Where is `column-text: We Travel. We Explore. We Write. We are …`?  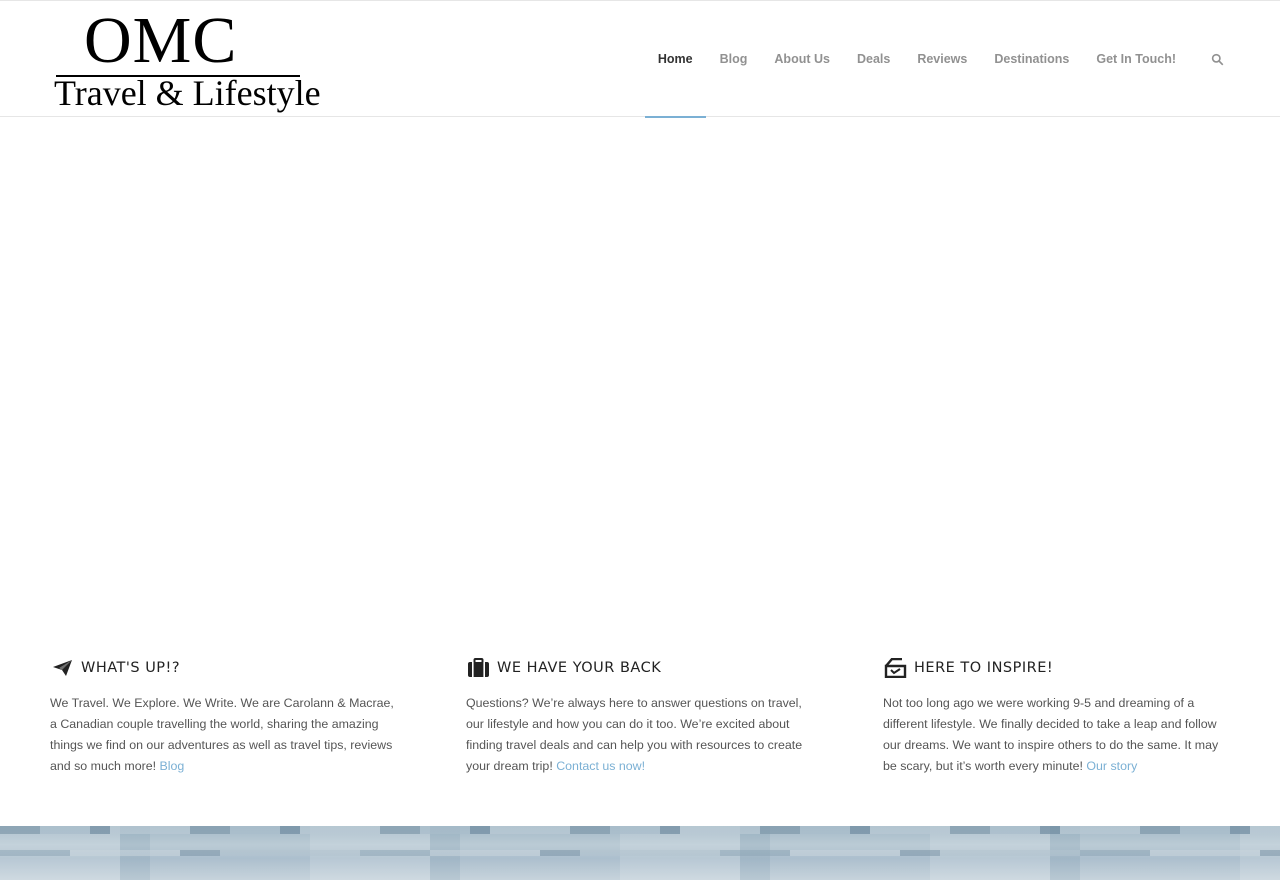
column-text: We Travel. We Explore. We Write. We are … is located at coordinates (224, 735).